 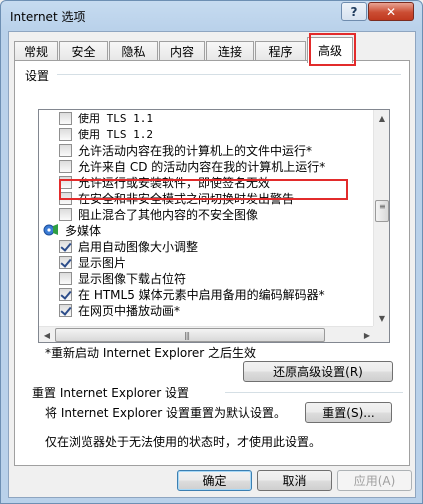 I want to click on vertical-scroll-thumb: ≡, so click(x=382, y=211).